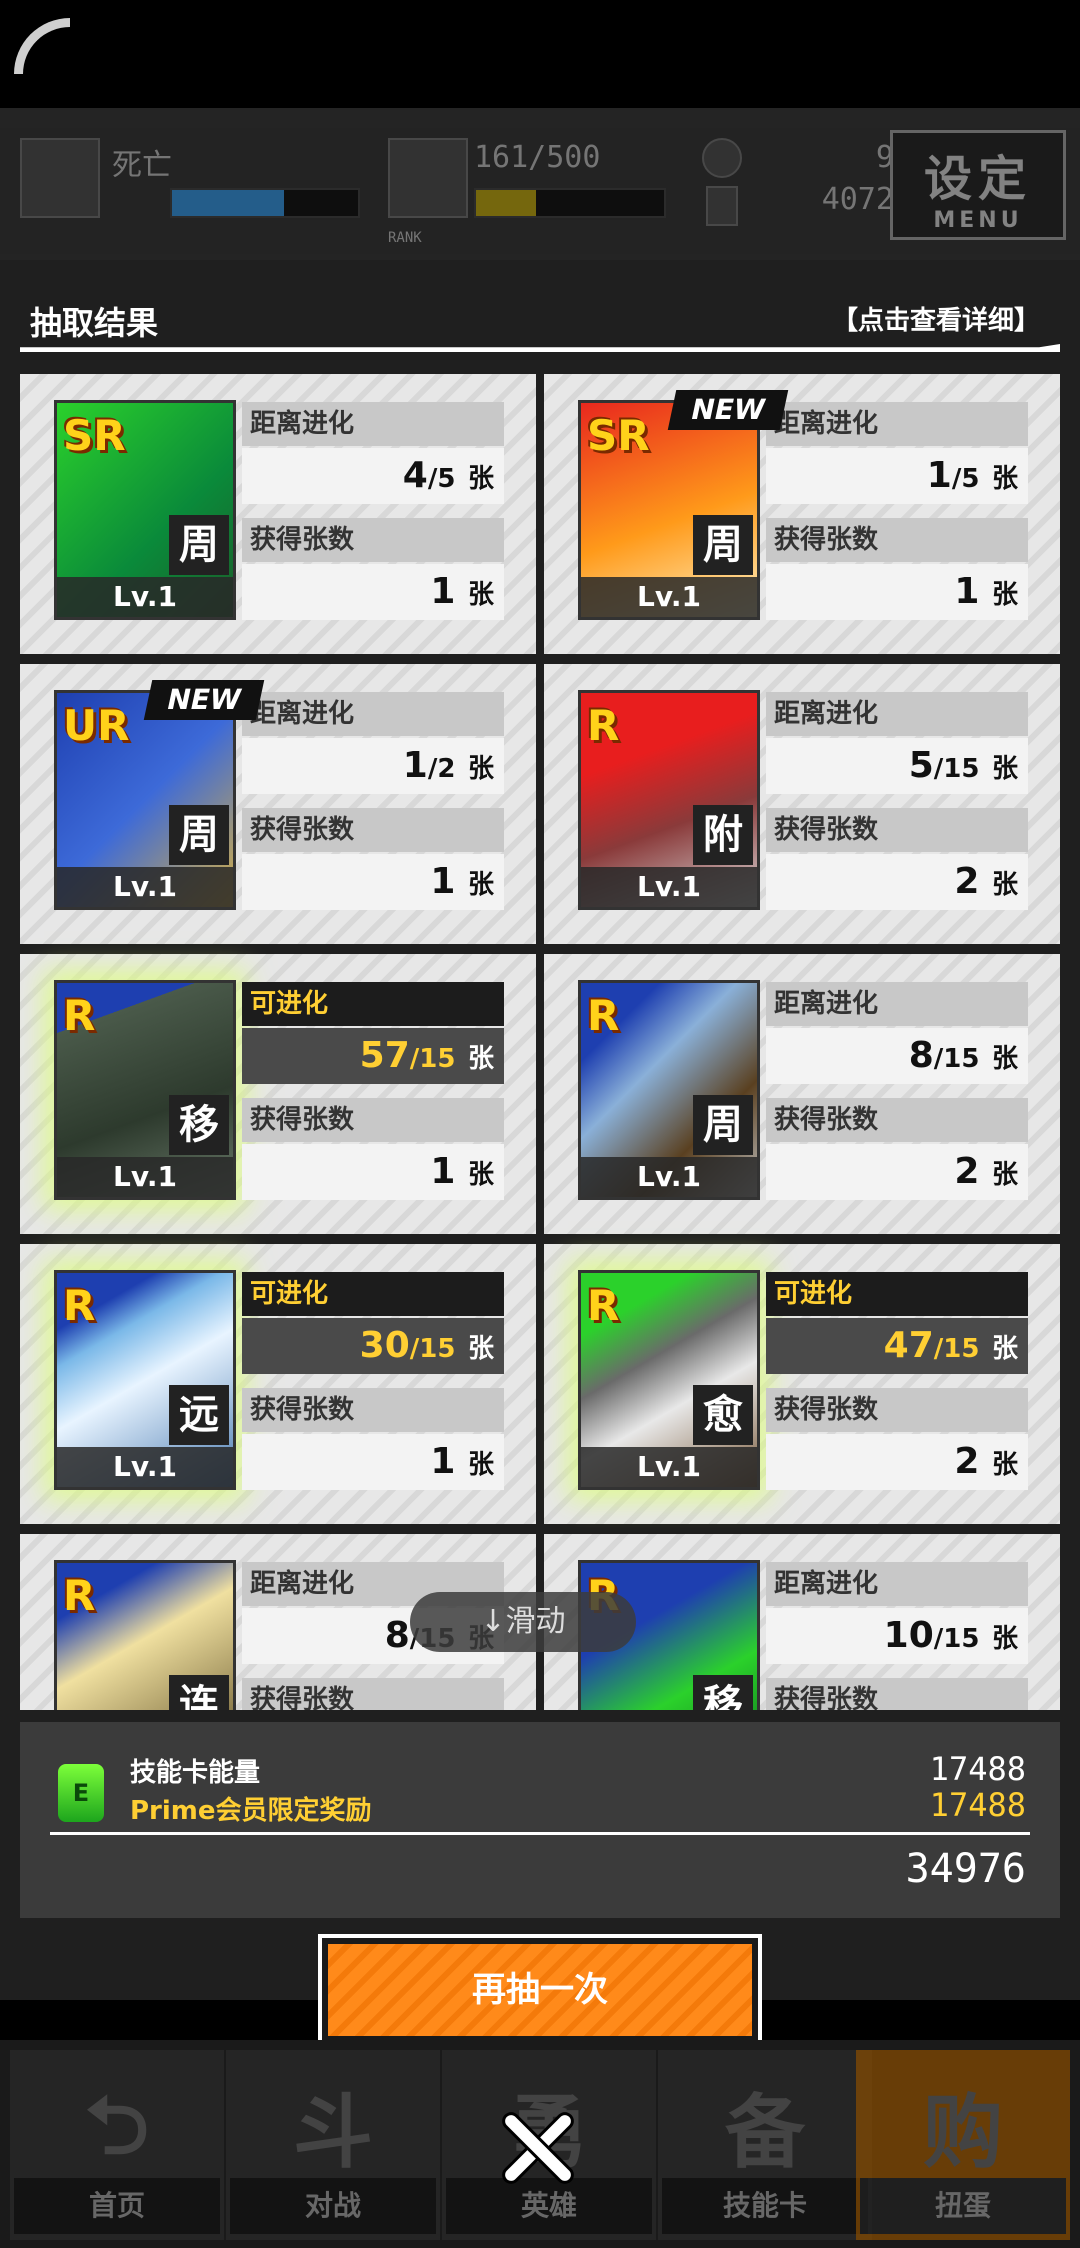 The width and height of the screenshot is (1080, 2248). I want to click on count-value: 2, so click(967, 1171).